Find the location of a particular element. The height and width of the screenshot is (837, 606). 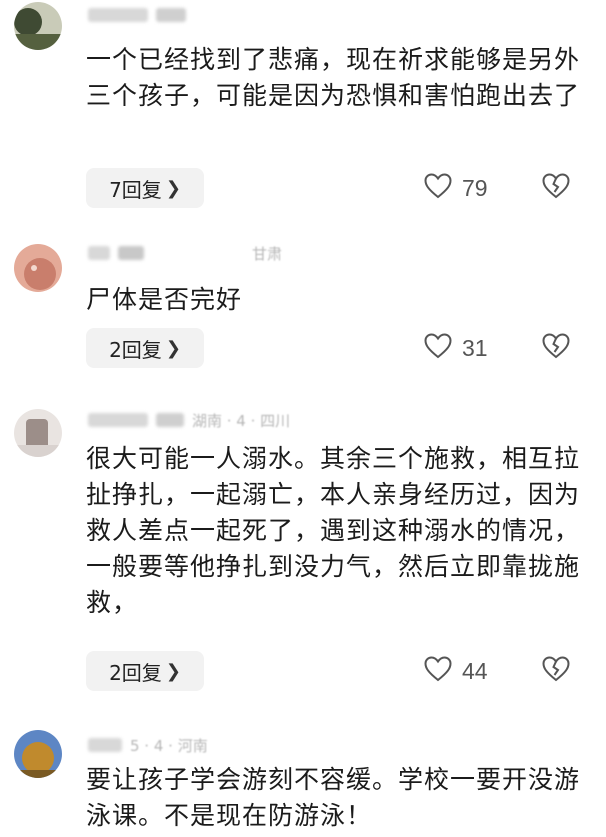

comment-text: 一个已经找到了悲痛，现在祈求能够是另外三个孩子，可能是因为恐惧和害怕跑出去了 is located at coordinates (333, 77).